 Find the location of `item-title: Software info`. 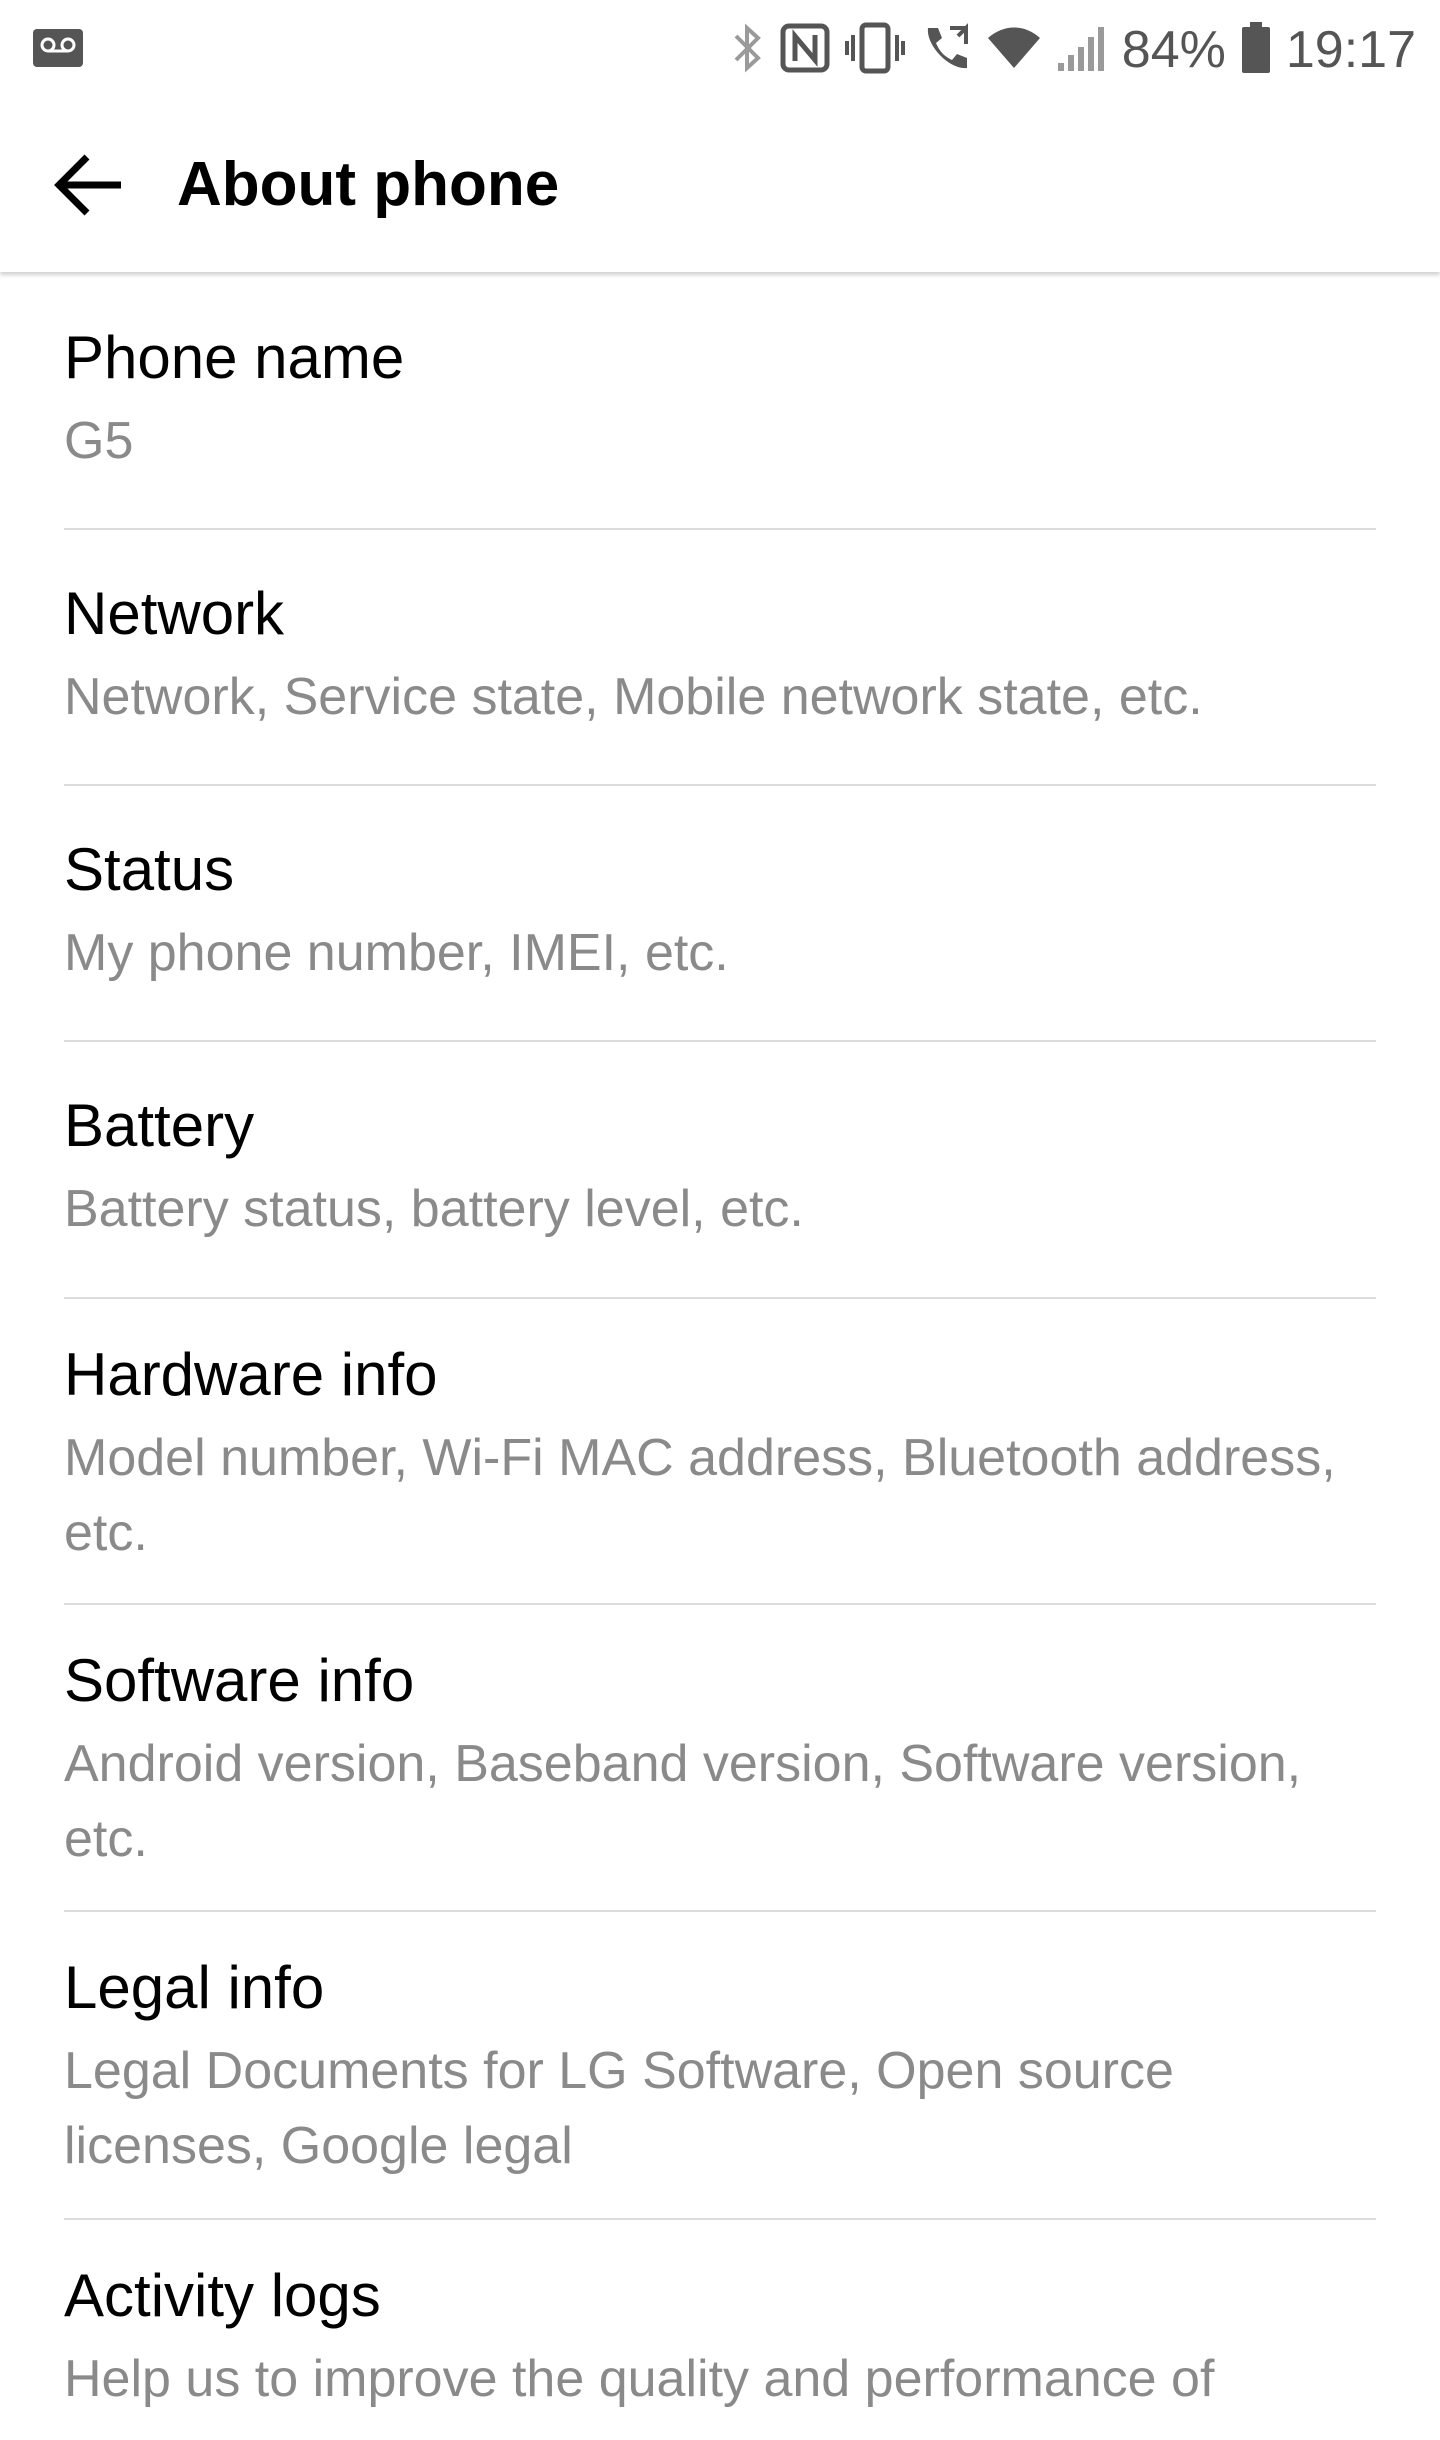

item-title: Software info is located at coordinates (239, 1680).